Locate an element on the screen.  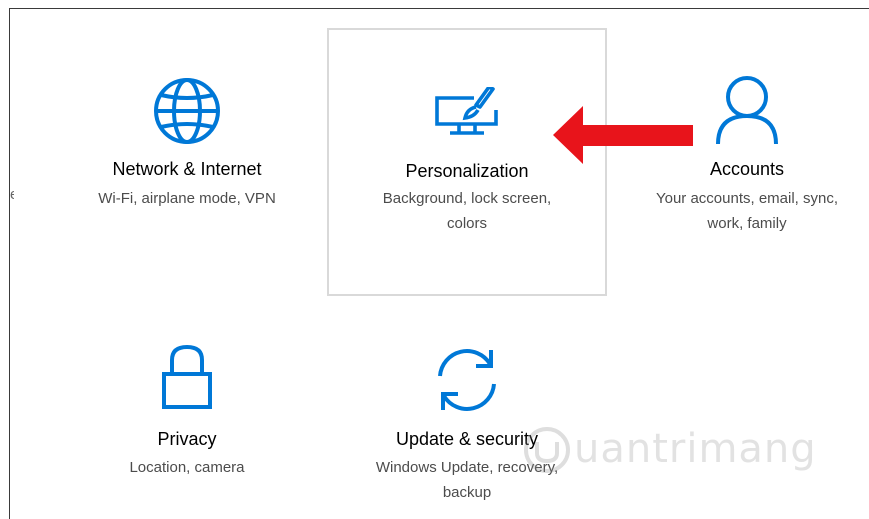
tile-title: Accounts is located at coordinates (747, 169).